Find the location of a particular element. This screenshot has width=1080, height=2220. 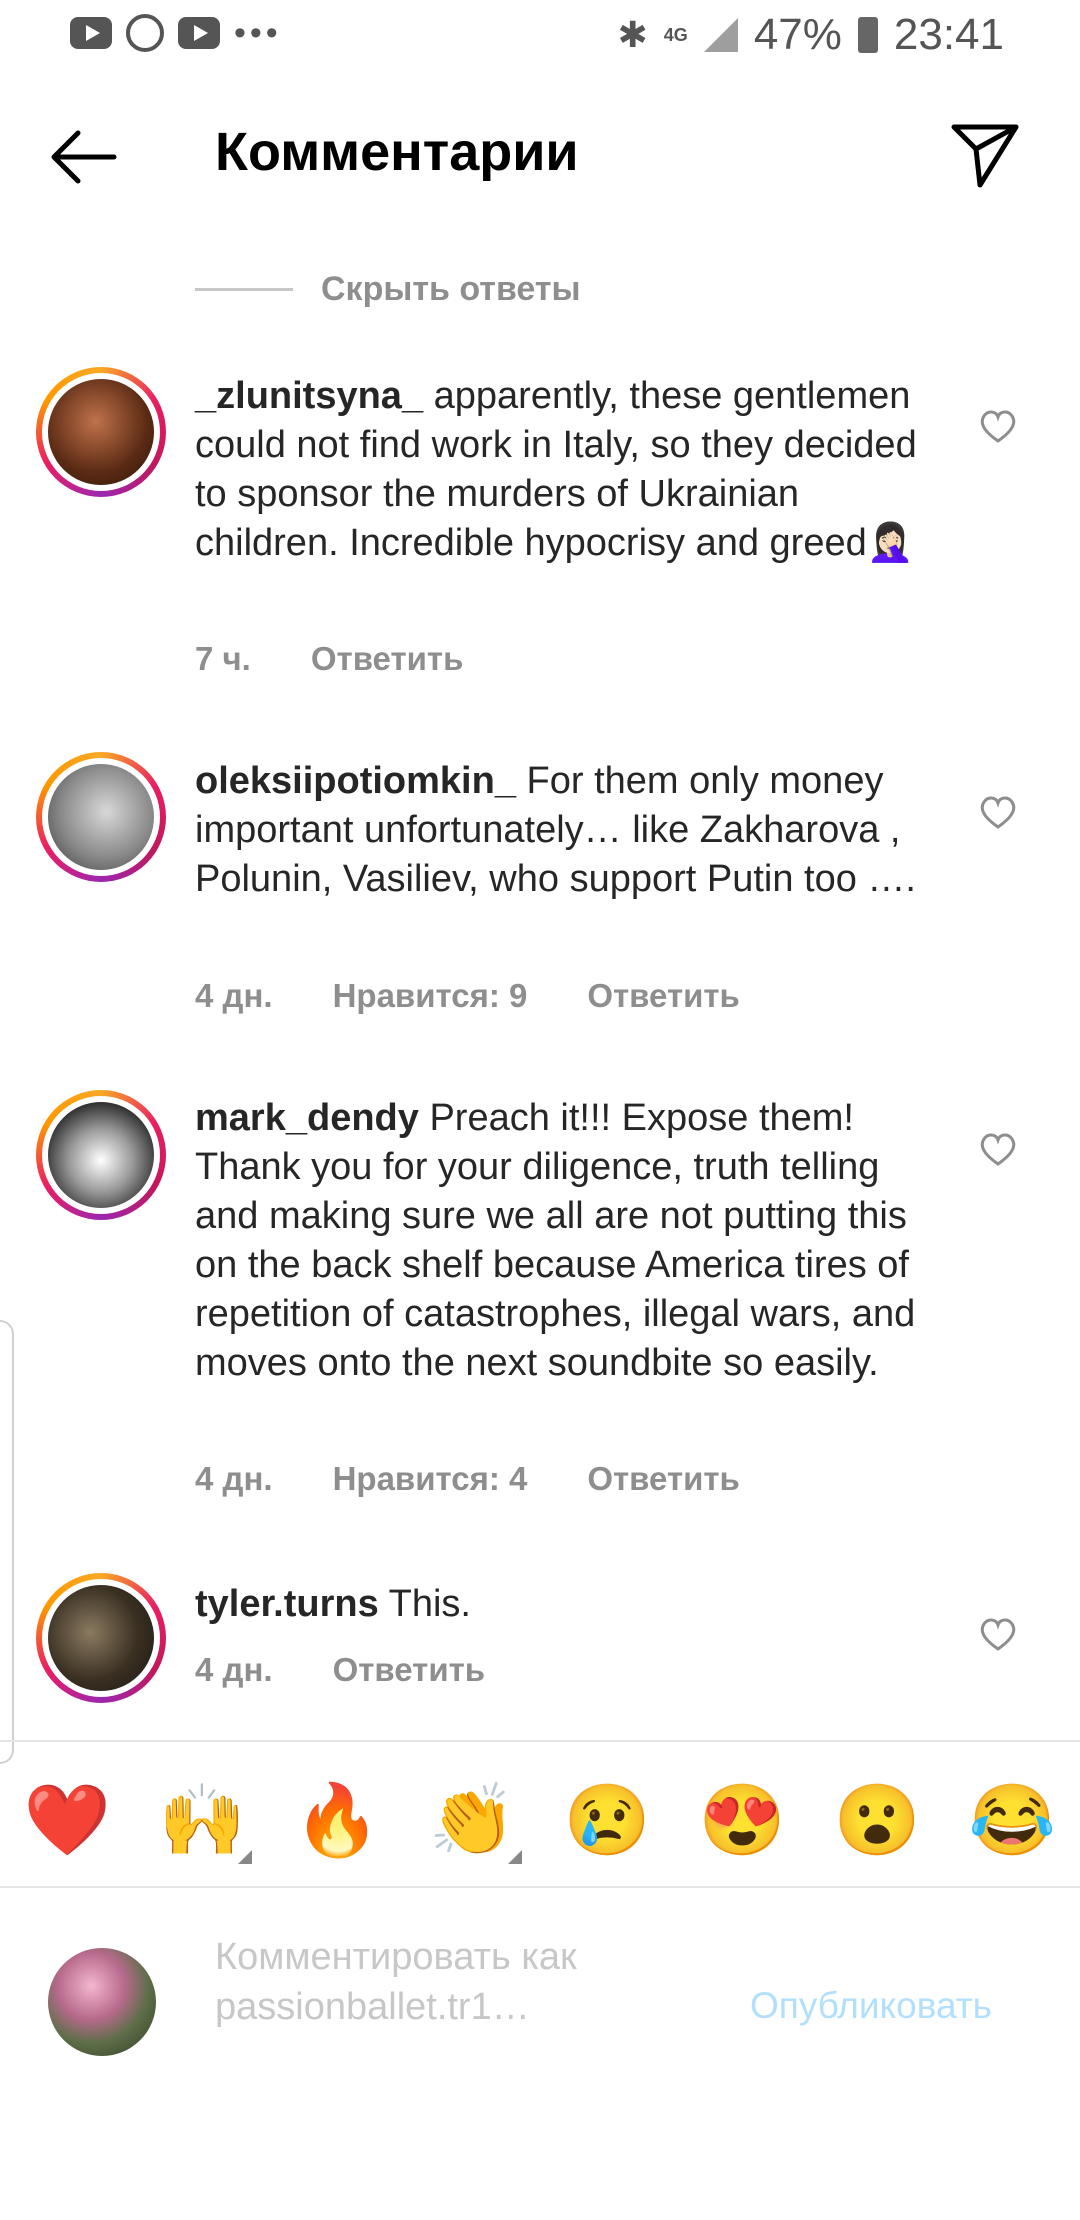

notification-icons: ••• is located at coordinates (176, 33).